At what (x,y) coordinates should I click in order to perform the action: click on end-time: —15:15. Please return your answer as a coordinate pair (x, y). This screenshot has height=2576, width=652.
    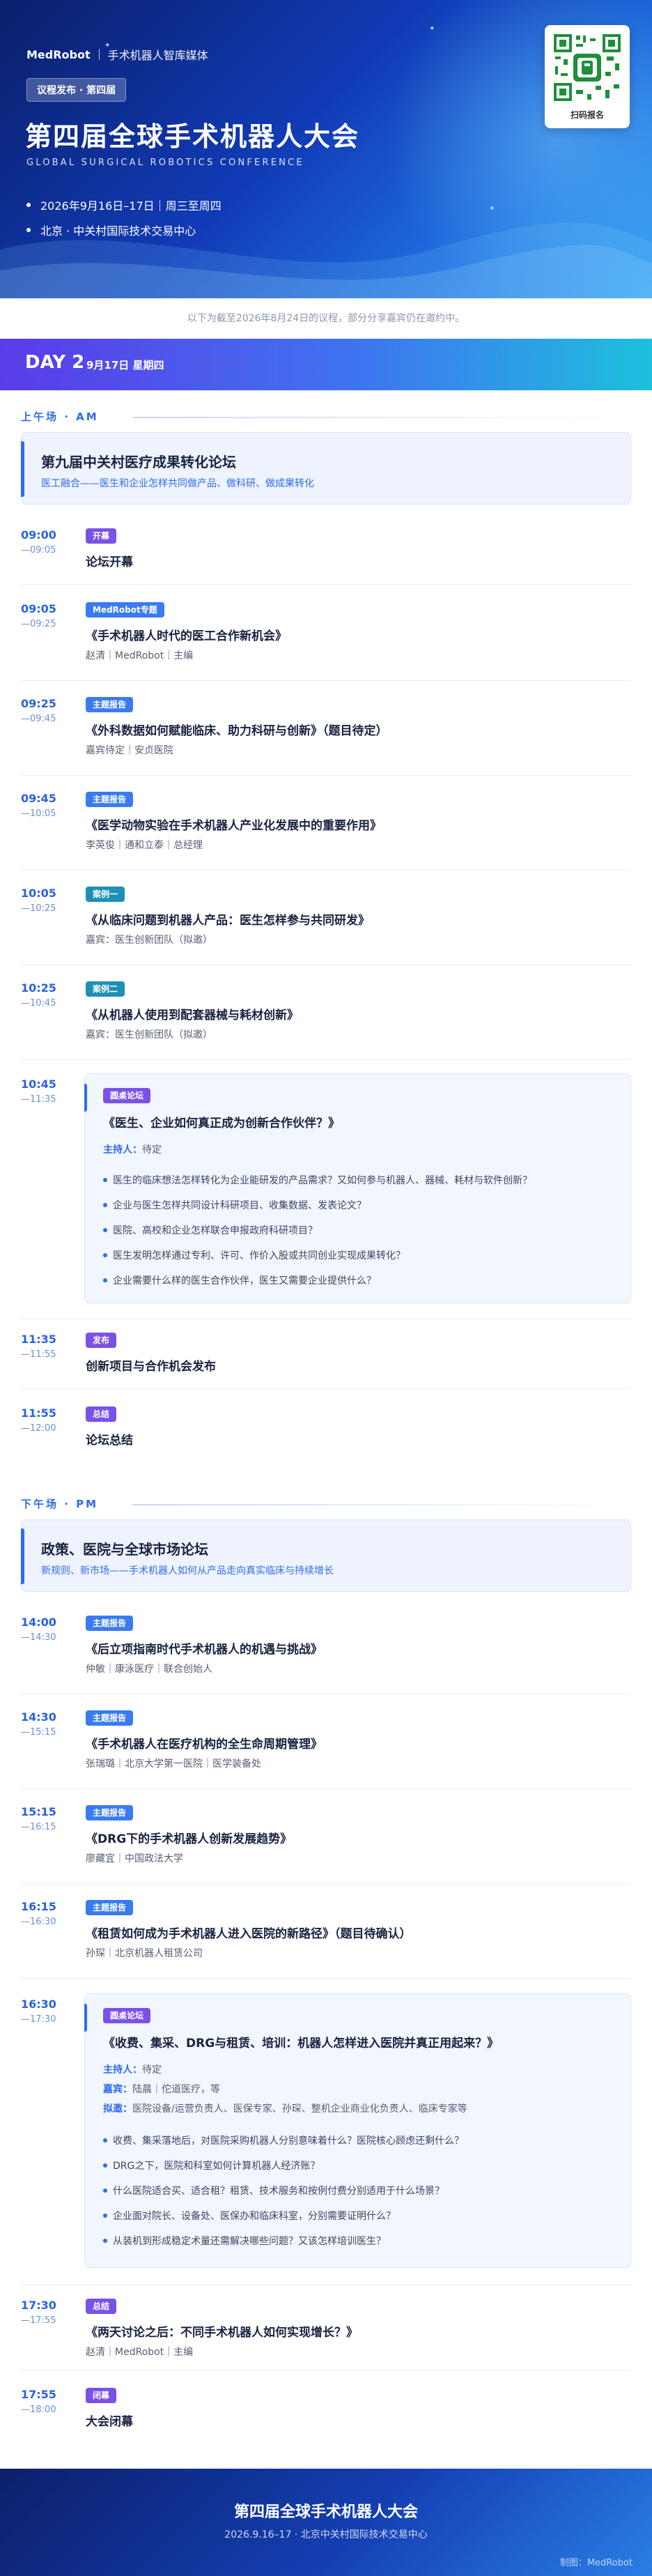
    Looking at the image, I should click on (38, 1733).